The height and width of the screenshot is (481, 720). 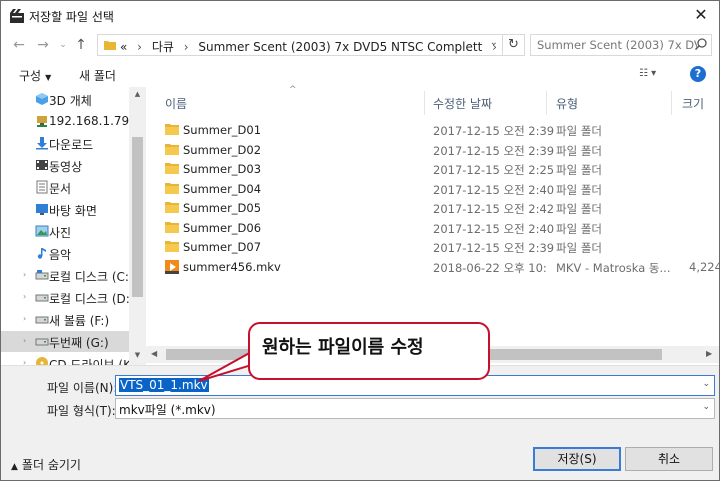 What do you see at coordinates (704, 266) in the screenshot?
I see `file-size: 4,224,` at bounding box center [704, 266].